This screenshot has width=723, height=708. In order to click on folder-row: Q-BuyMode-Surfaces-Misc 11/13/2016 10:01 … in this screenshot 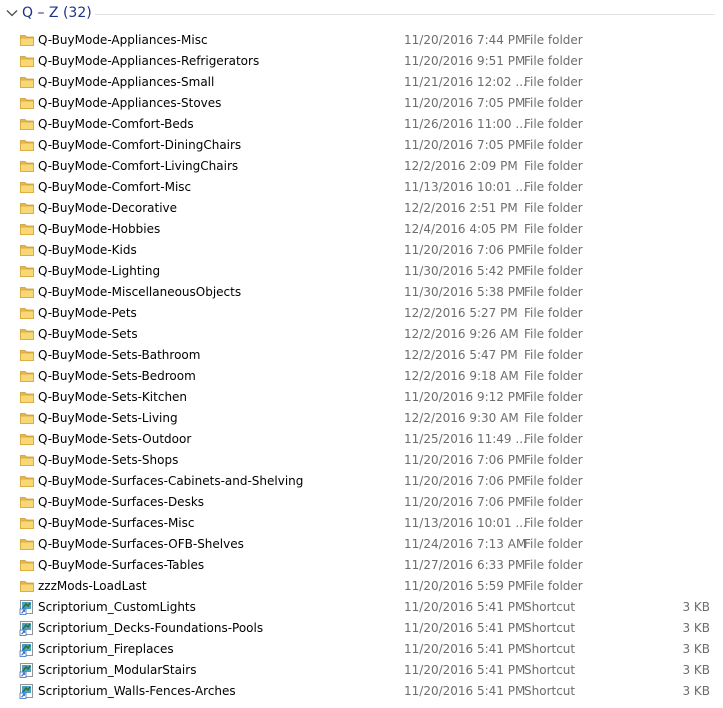, I will do `click(361, 523)`.